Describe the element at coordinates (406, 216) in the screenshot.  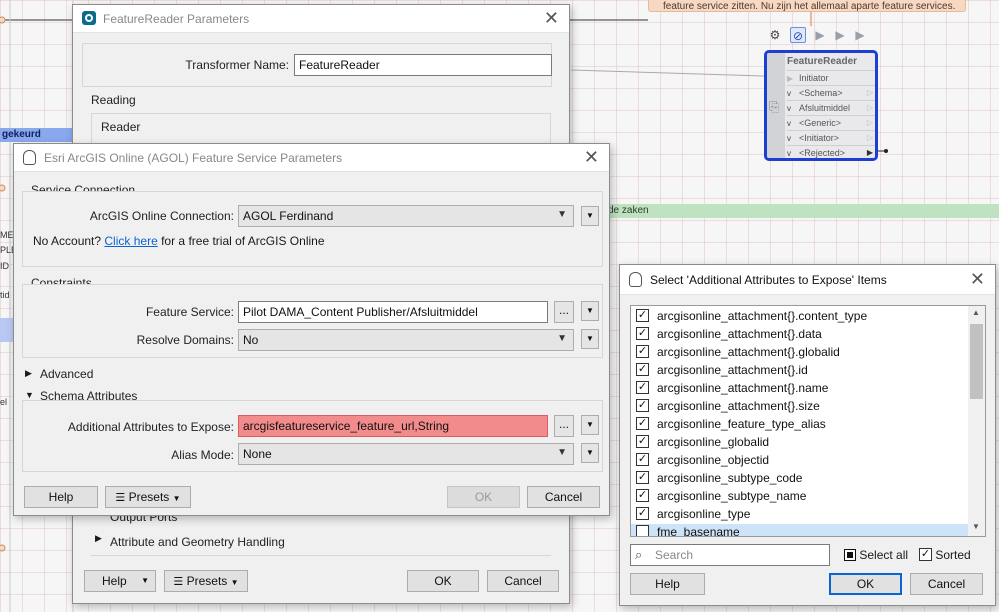
I see `connection-select: AGOL Ferdinand ▼` at that location.